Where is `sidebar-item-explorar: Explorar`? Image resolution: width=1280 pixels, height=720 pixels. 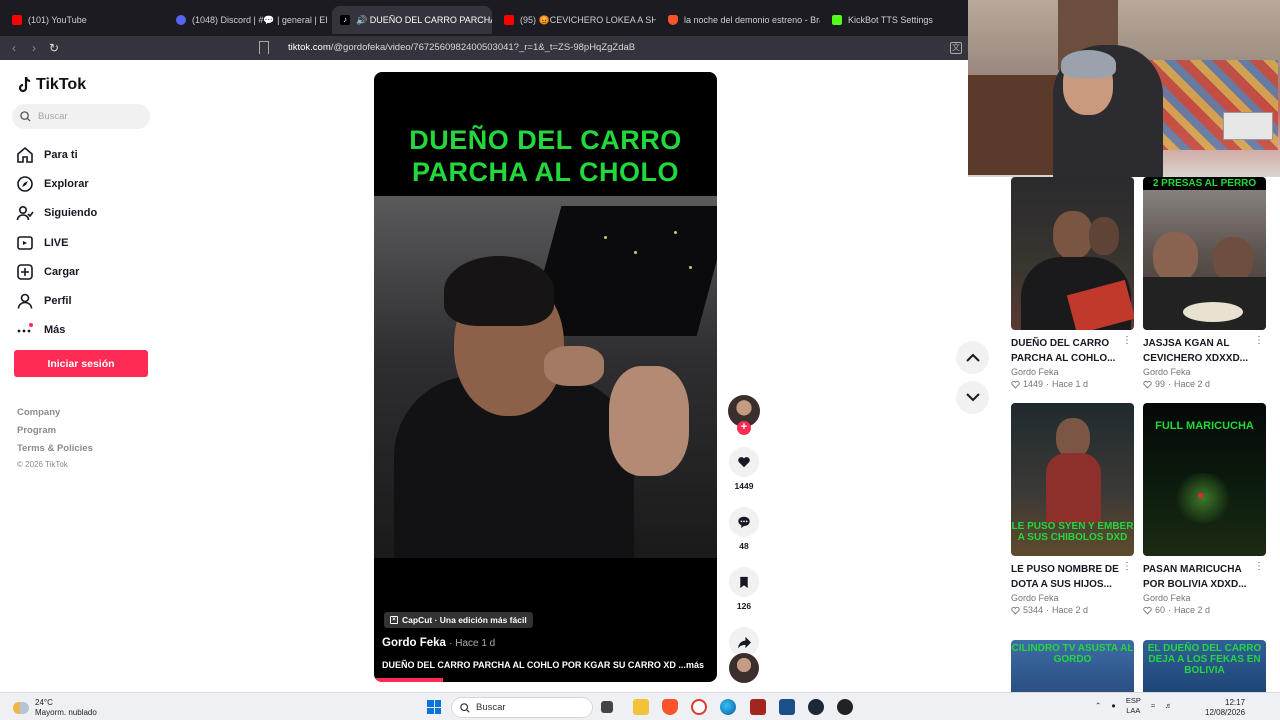 sidebar-item-explorar: Explorar is located at coordinates (56, 183).